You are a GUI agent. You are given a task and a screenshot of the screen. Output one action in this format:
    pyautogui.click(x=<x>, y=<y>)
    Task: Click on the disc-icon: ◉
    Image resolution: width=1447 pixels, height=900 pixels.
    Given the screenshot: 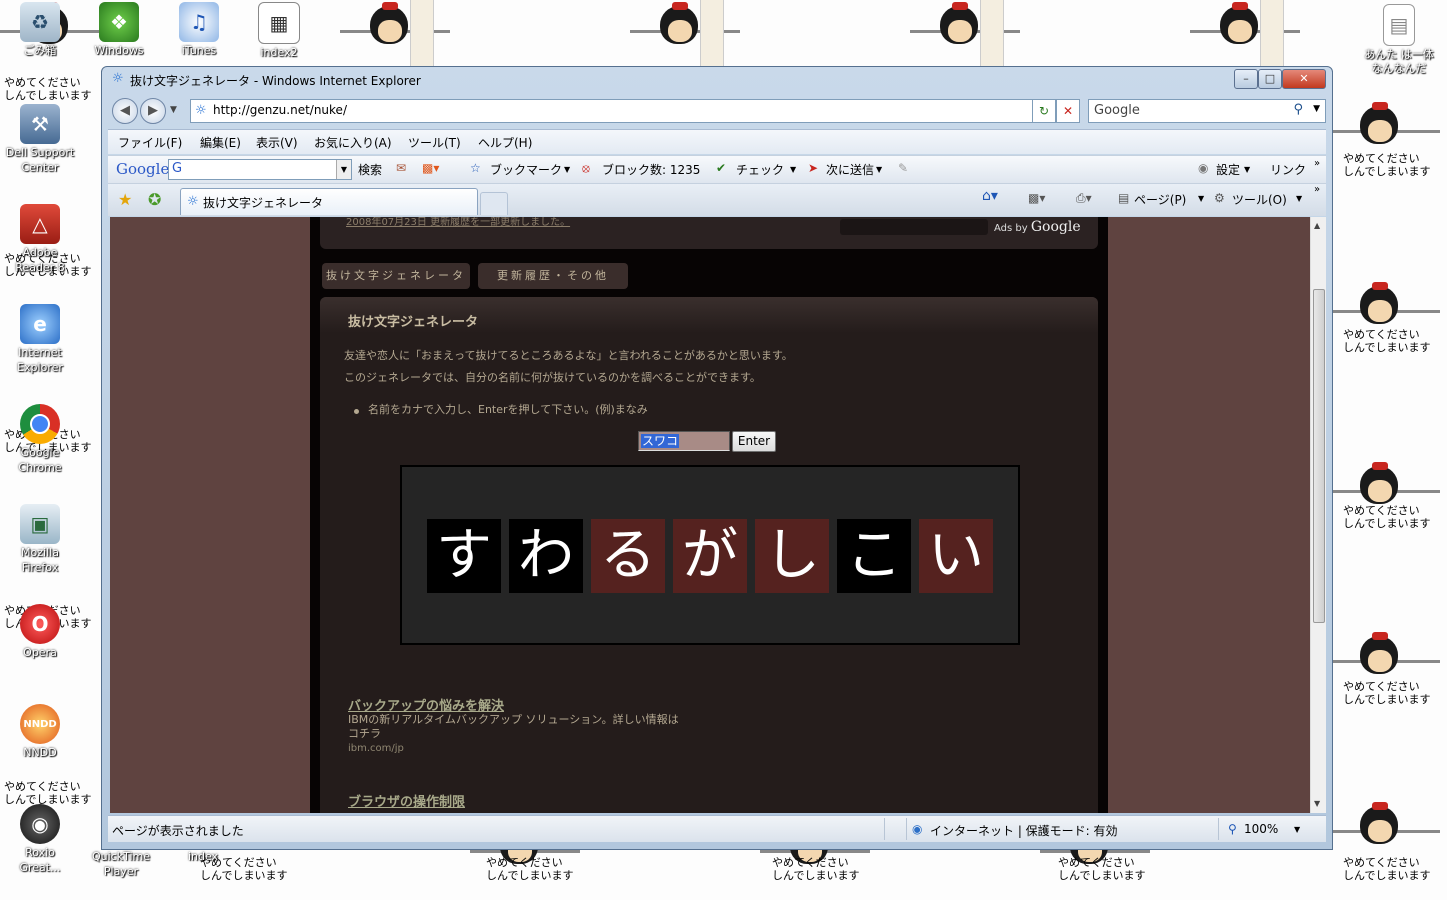 What is the action you would take?
    pyautogui.click(x=40, y=824)
    